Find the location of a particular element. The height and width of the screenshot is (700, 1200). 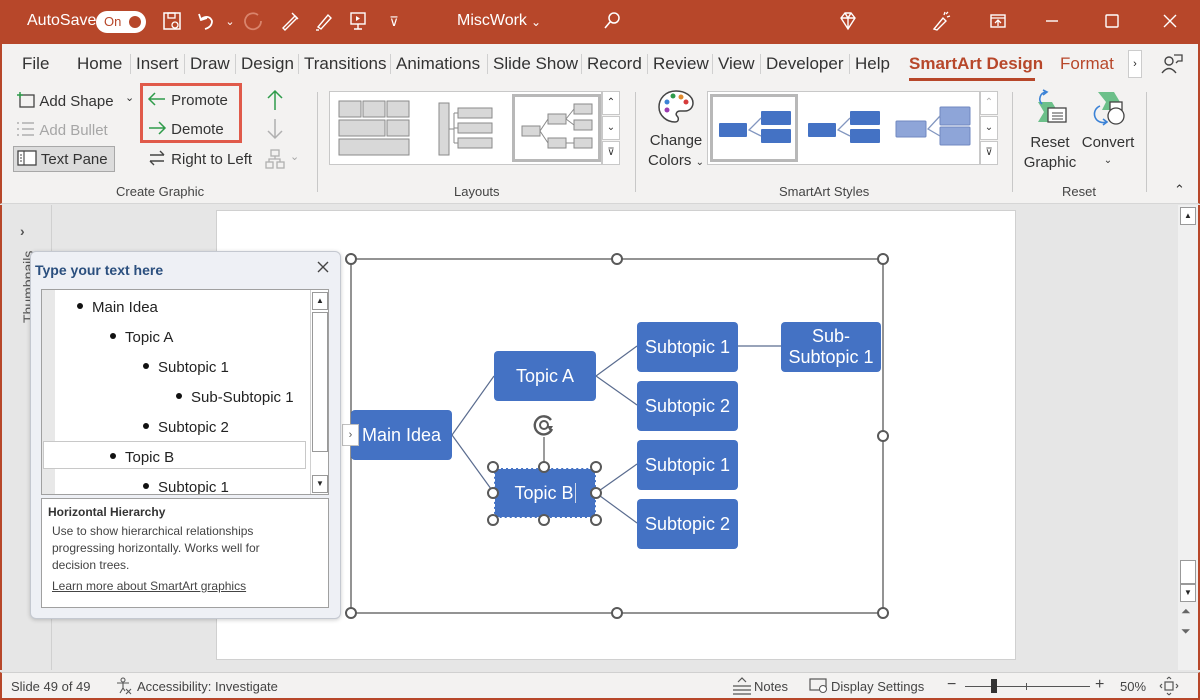

node-topic-a-subtopic-1: Subtopic 1 is located at coordinates (687, 347).